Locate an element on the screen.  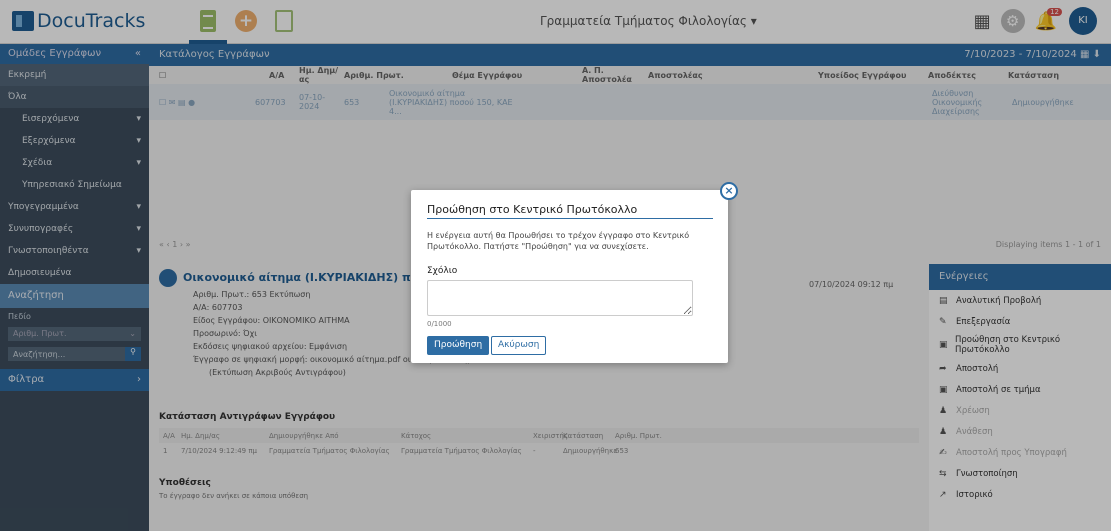
comment-label: Σχόλιο is located at coordinates (442, 271).